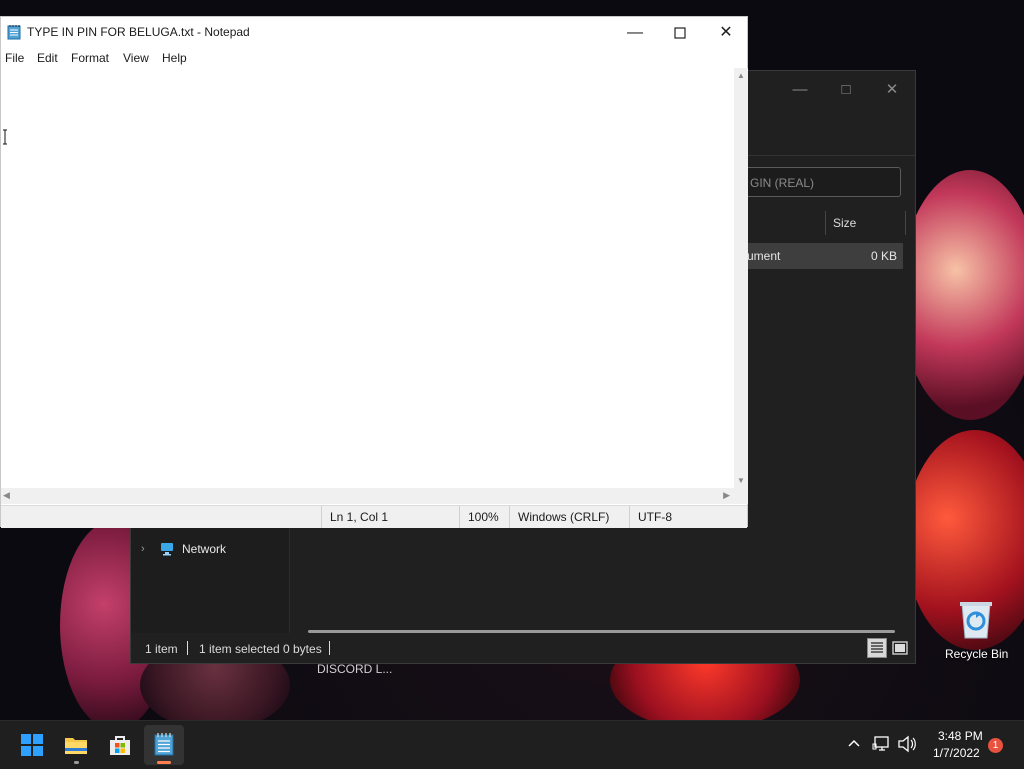  Describe the element at coordinates (47, 58) in the screenshot. I see `menu-edit: Edit` at that location.